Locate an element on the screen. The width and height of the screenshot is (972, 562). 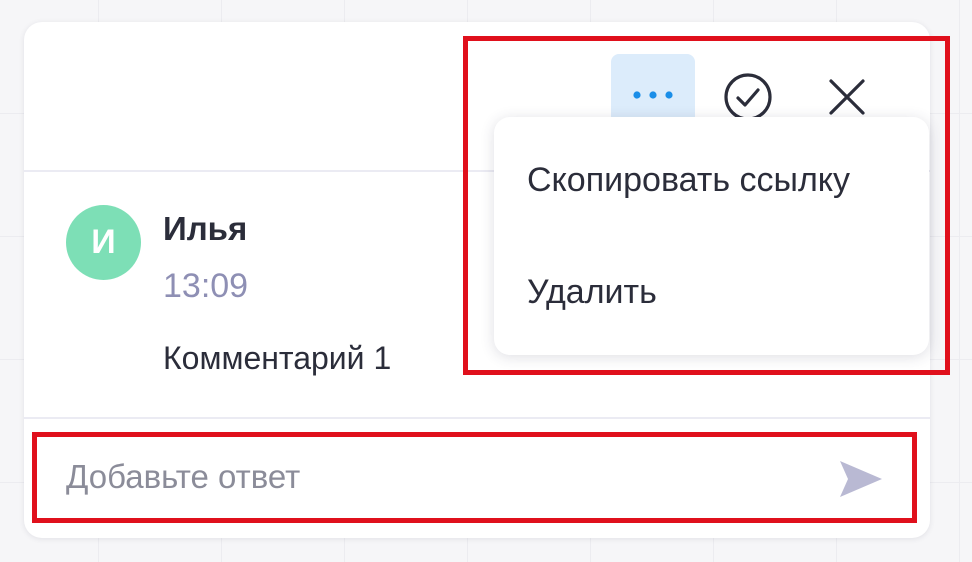
copy-link-menu-item: Скопировать ссылку is located at coordinates (711, 180).